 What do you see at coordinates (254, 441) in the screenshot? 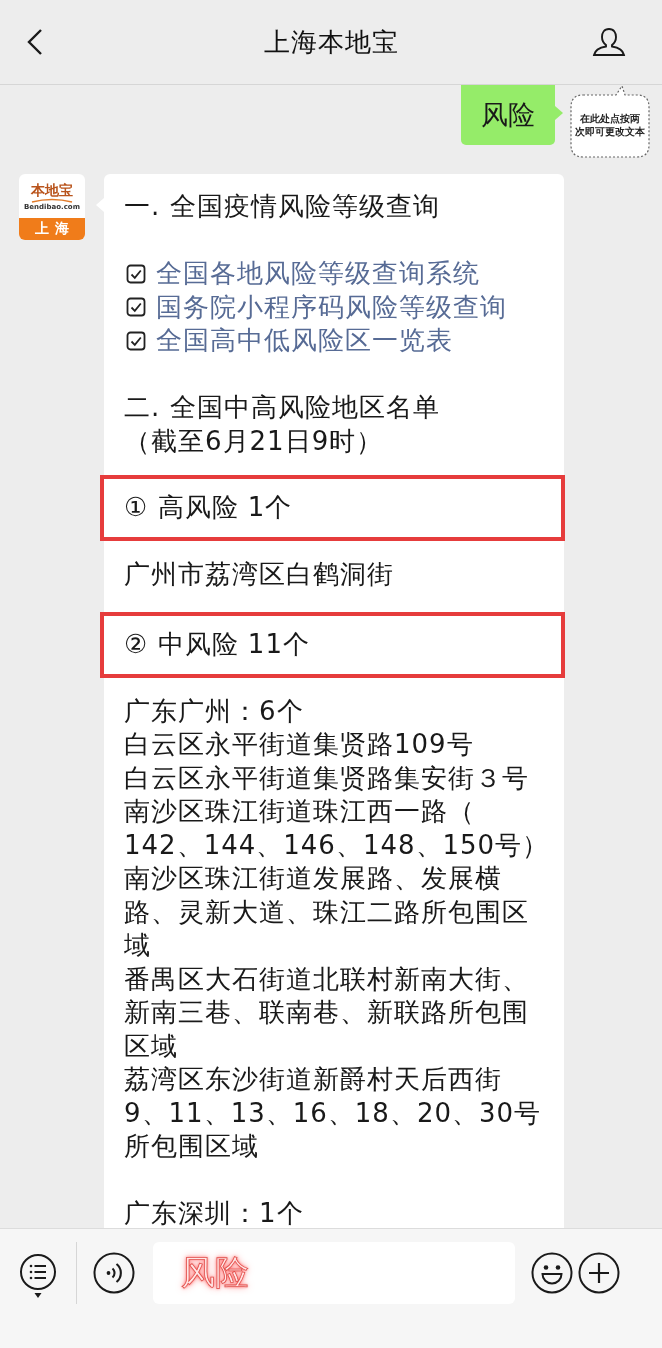
I see `message-text: （截至6月21日9时）` at bounding box center [254, 441].